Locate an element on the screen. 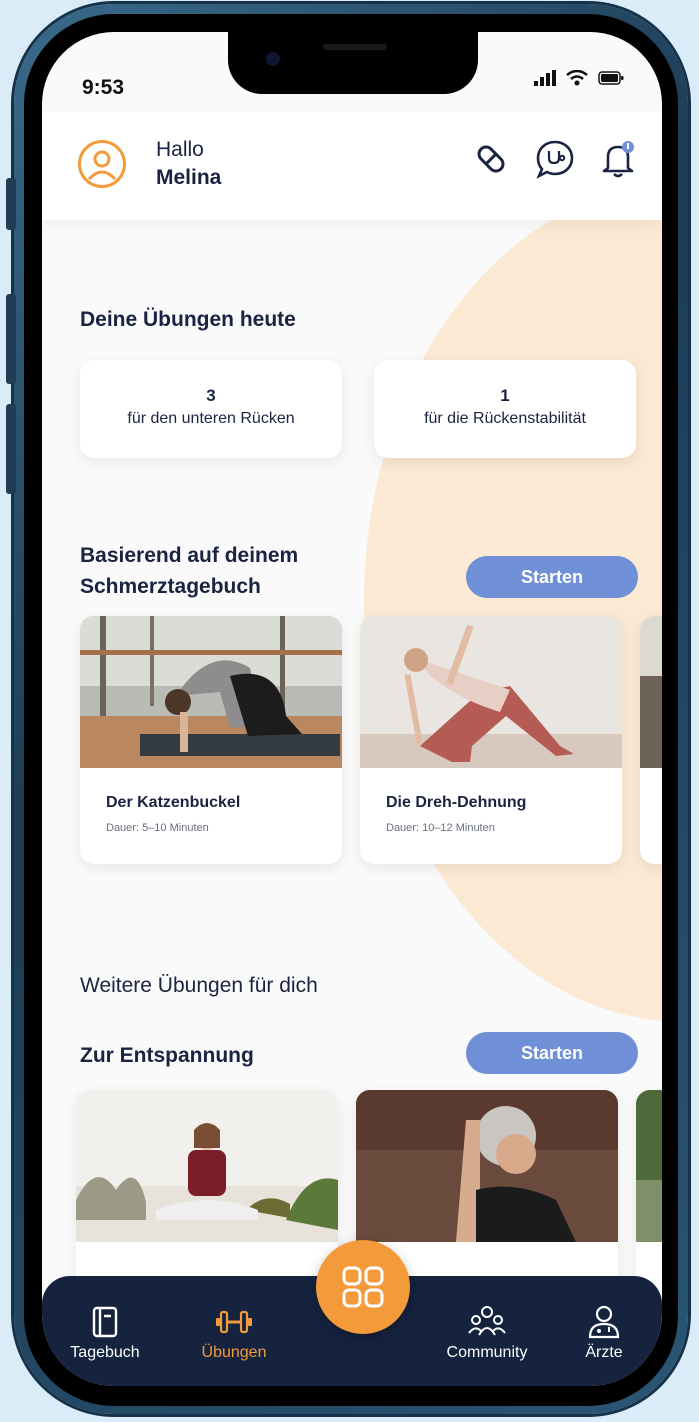 The height and width of the screenshot is (1422, 699). status-time: 9:53 is located at coordinates (103, 87).